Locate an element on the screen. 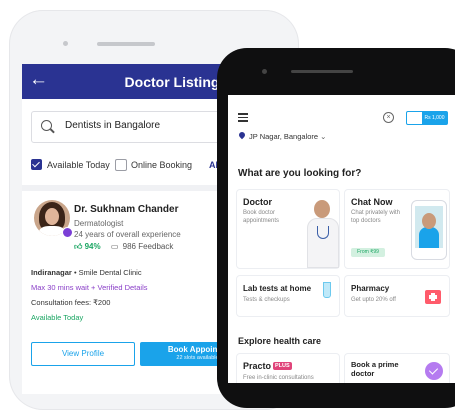 This screenshot has height=410, width=455. wallet-icon: Rs 1,000 is located at coordinates (427, 118).